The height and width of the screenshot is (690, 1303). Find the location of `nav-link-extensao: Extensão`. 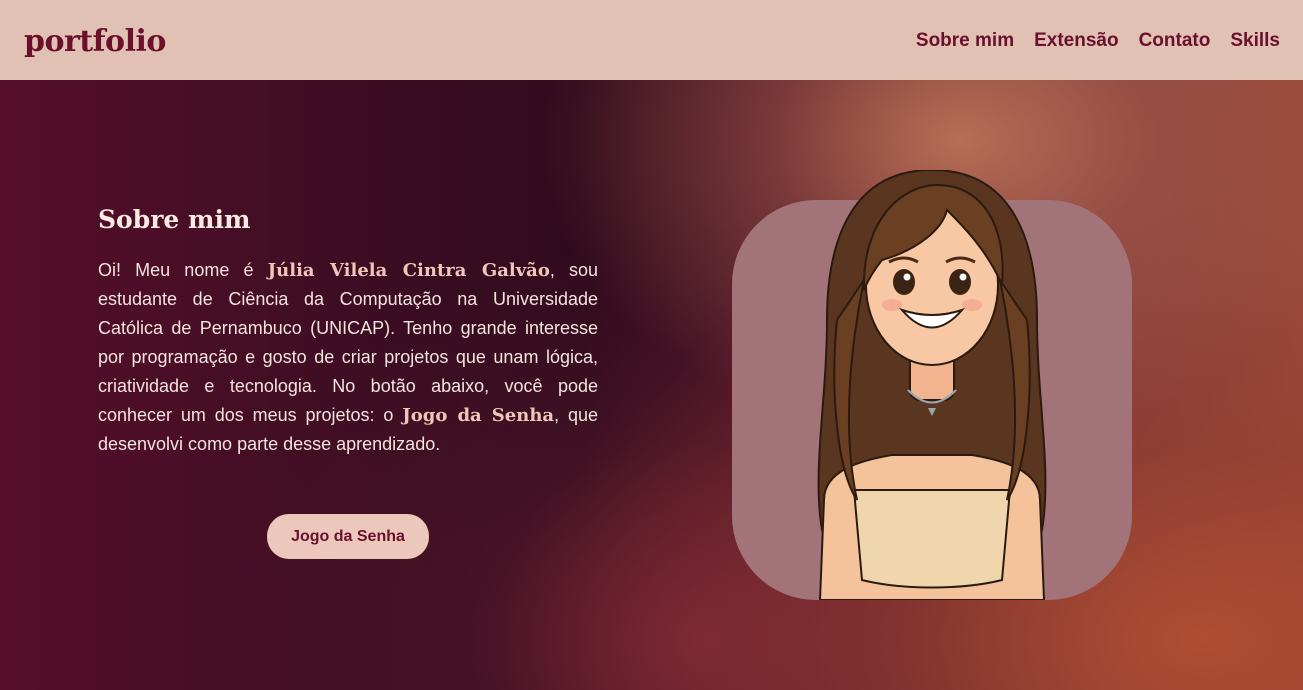

nav-link-extensao: Extensão is located at coordinates (1076, 41).